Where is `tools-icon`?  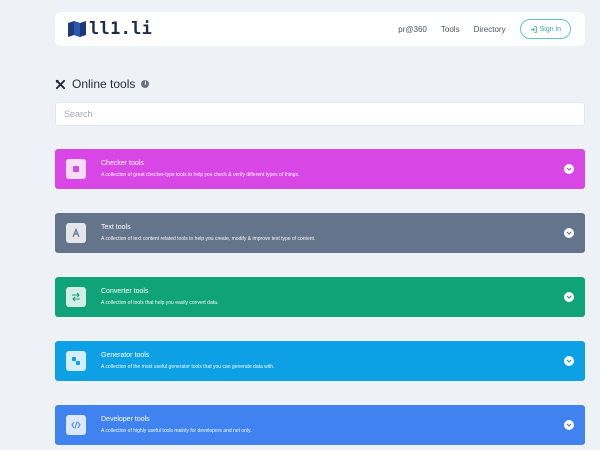
tools-icon is located at coordinates (60, 84).